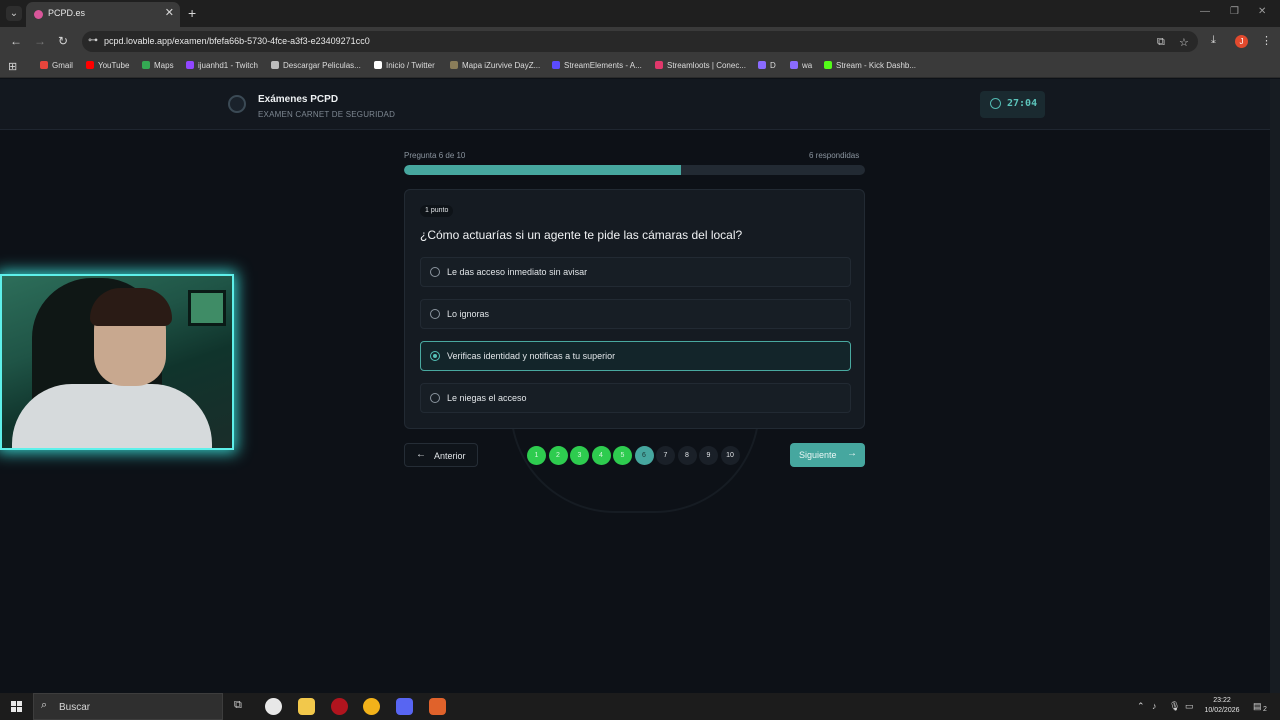  I want to click on file-explorer-icon, so click(306, 706).